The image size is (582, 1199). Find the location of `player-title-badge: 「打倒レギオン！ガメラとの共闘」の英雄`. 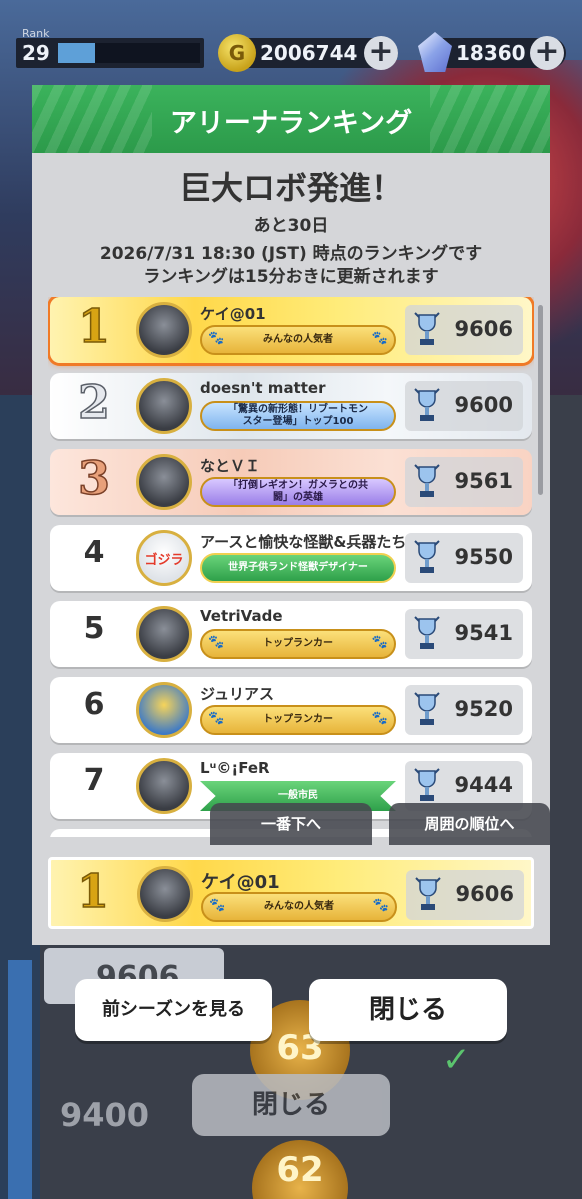

player-title-badge: 「打倒レギオン！ガメラとの共闘」の英雄 is located at coordinates (298, 492).